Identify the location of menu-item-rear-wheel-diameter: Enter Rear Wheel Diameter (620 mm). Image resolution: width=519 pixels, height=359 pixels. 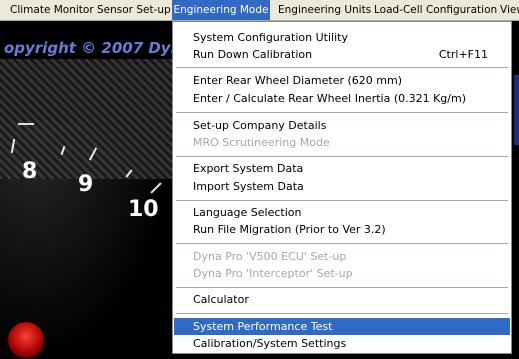
(342, 80).